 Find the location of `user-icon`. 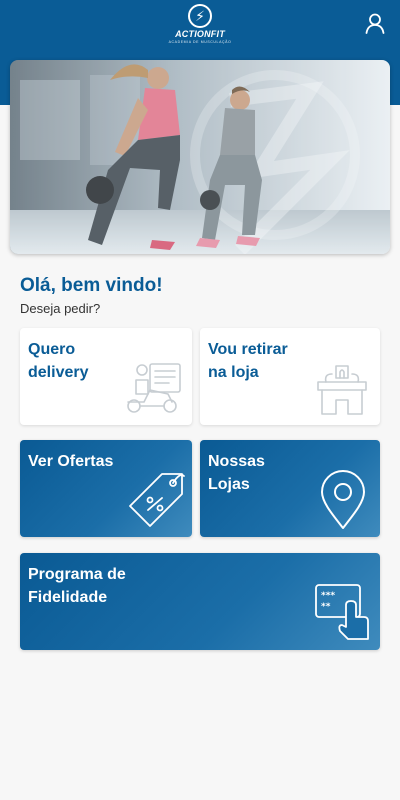

user-icon is located at coordinates (375, 23).